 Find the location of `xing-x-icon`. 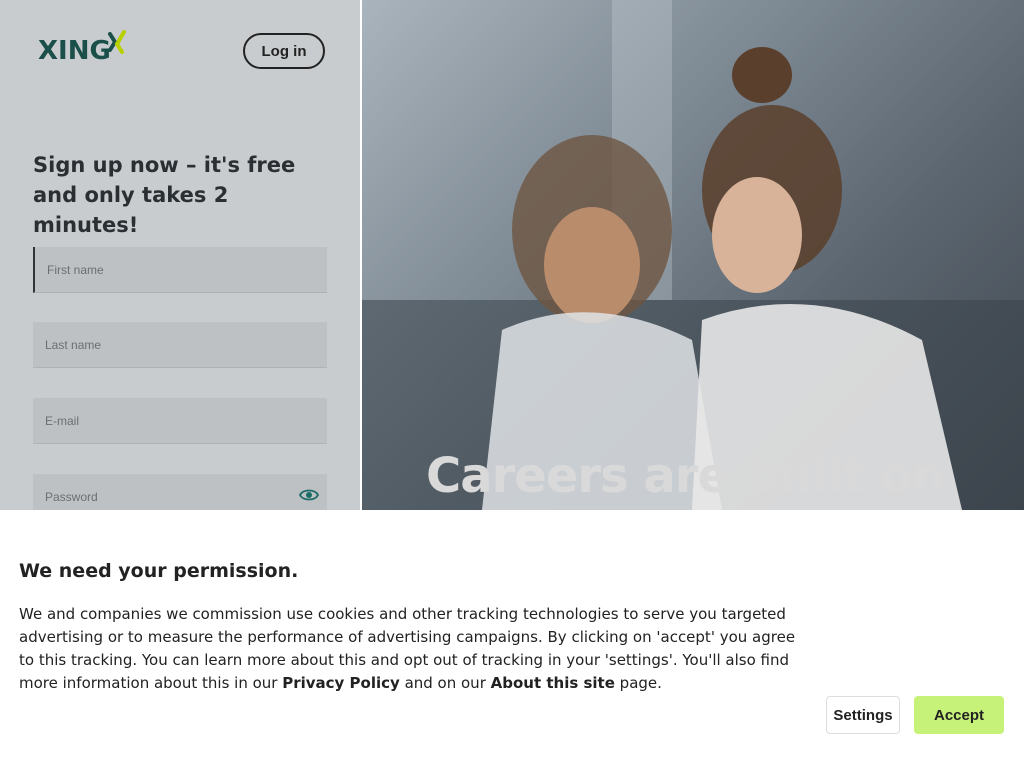

xing-x-icon is located at coordinates (117, 42).